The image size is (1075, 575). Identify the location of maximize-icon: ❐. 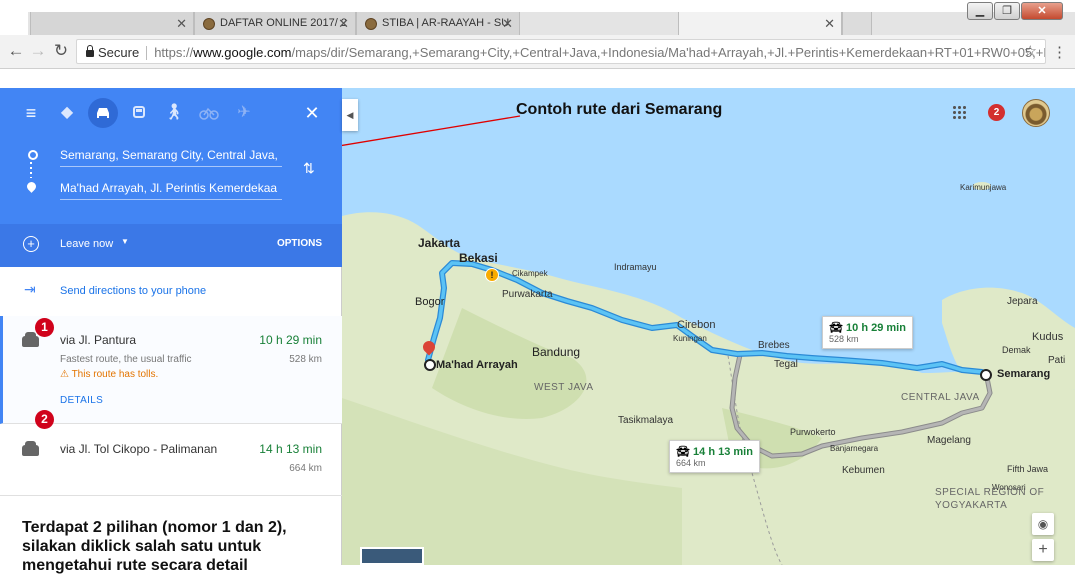
(1007, 11).